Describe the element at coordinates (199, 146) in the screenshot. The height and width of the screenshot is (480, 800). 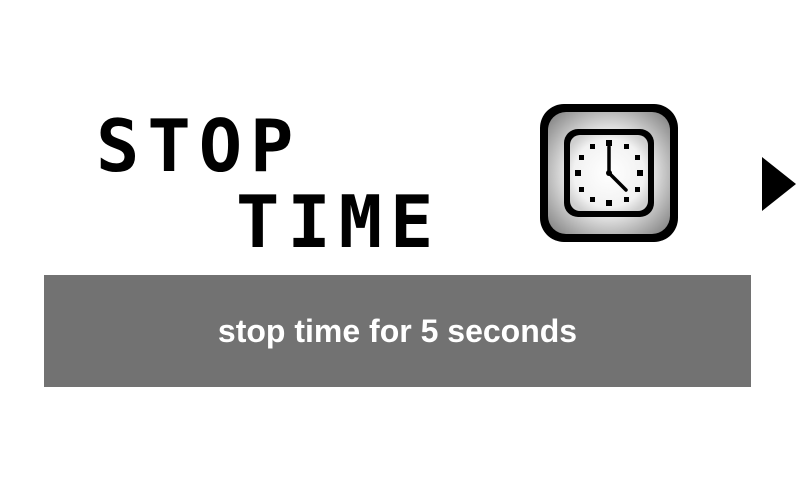
I see `title-line-1: STOP` at that location.